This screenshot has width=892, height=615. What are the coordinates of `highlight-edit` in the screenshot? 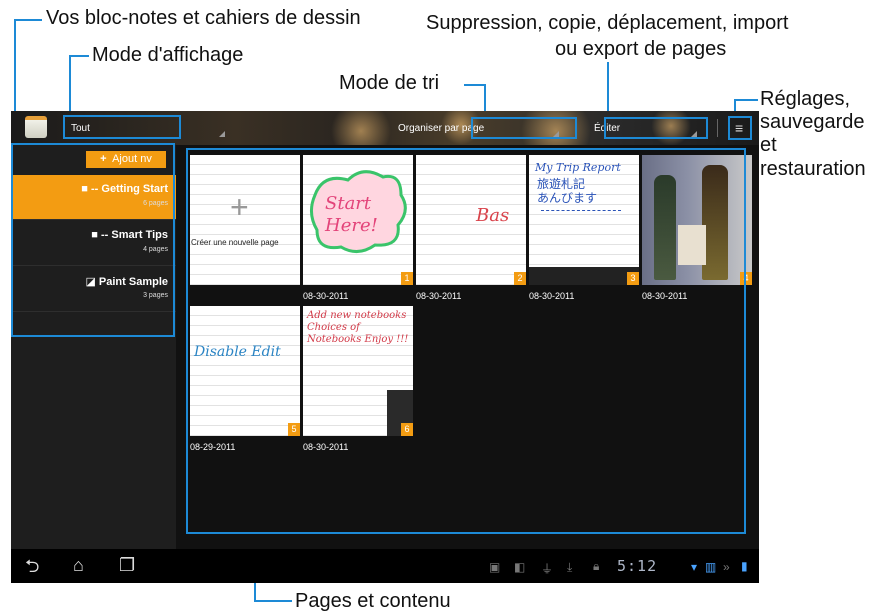 It's located at (656, 128).